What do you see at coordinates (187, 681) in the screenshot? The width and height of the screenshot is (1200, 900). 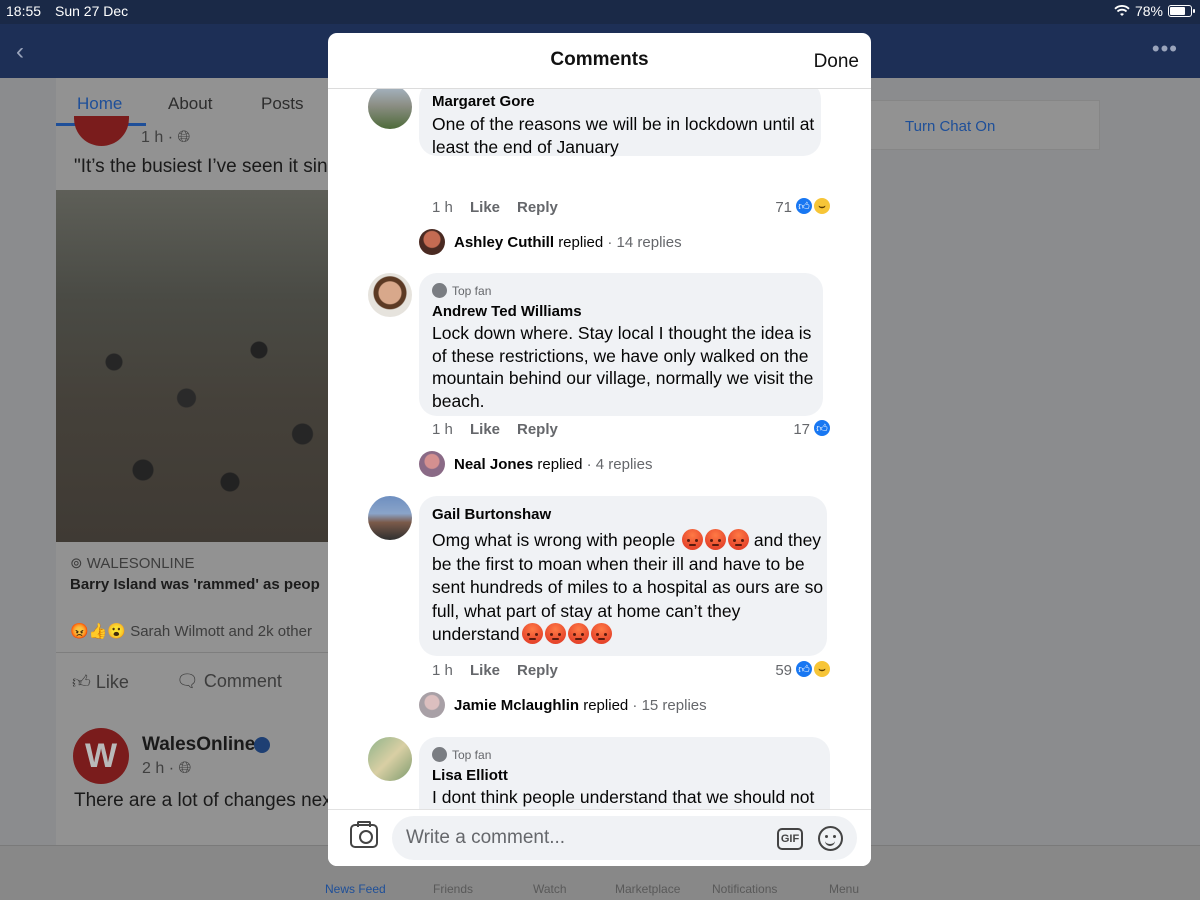 I see `comment-icon: 🗨︎` at bounding box center [187, 681].